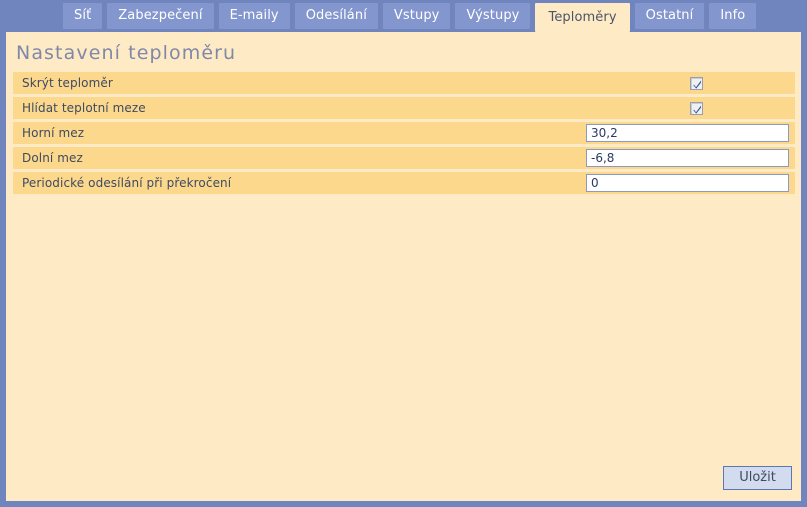 This screenshot has width=807, height=507. I want to click on tab-1: Zabezpečení, so click(160, 16).